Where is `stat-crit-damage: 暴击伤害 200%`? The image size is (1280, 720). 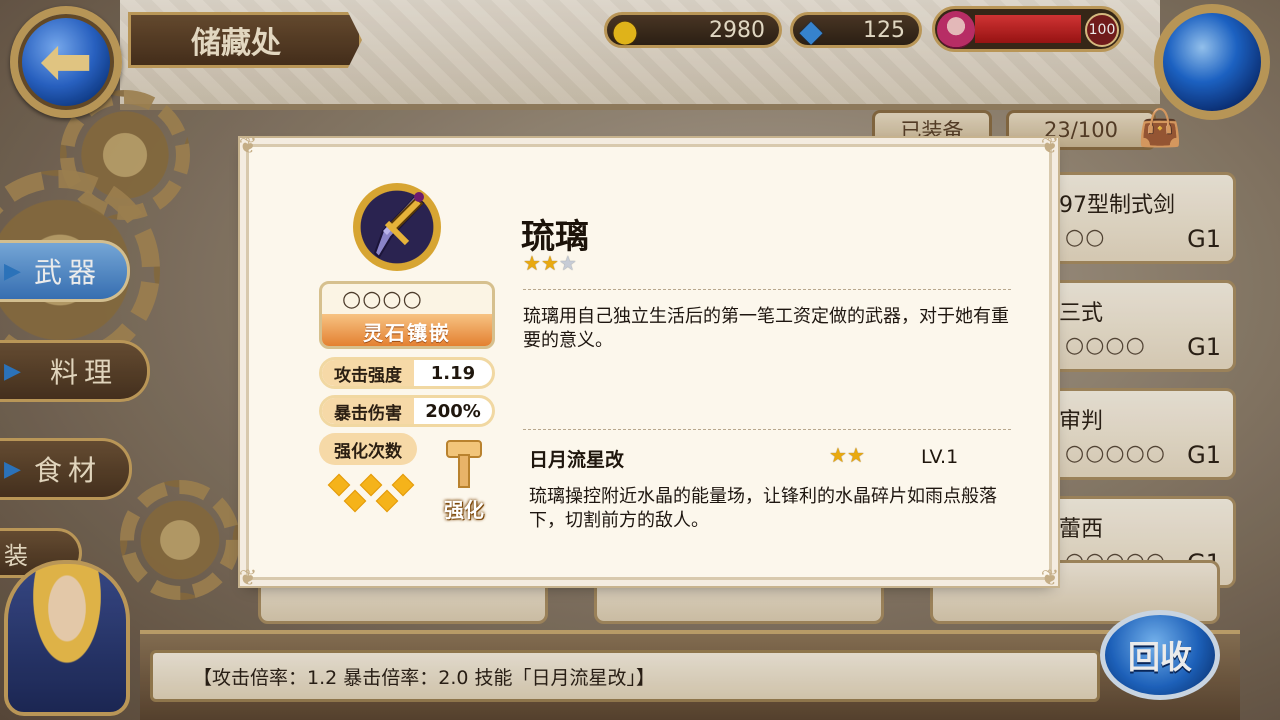 stat-crit-damage: 暴击伤害 200% is located at coordinates (407, 411).